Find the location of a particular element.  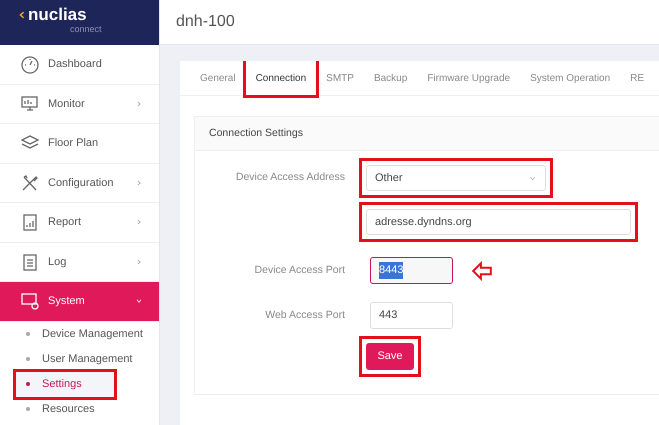

tab: SMTP is located at coordinates (340, 78).